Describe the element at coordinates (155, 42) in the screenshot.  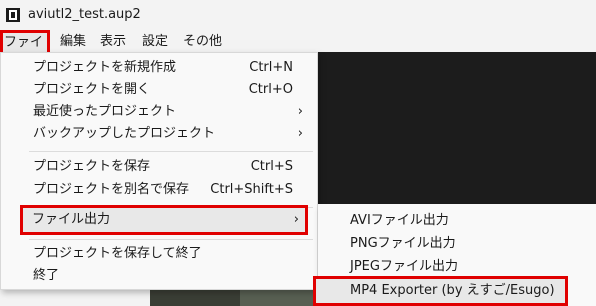
I see `menu-settings: 設定` at that location.